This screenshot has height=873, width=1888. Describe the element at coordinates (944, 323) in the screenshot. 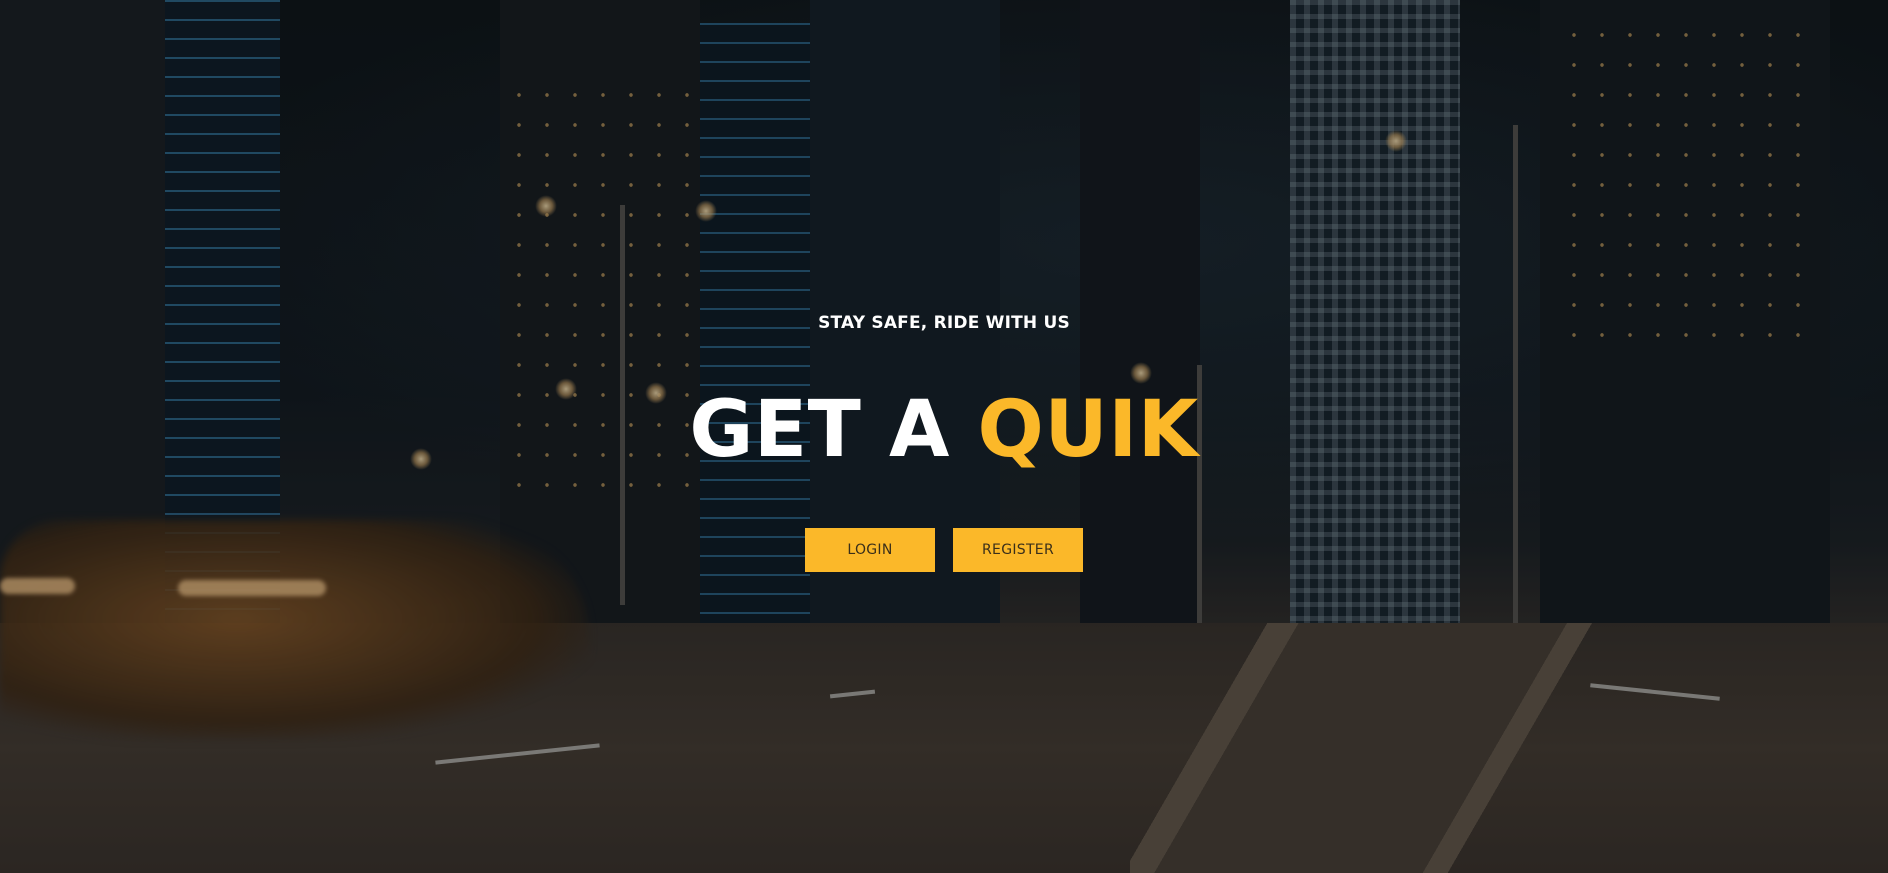

I see `hero-tagline: STAY SAFE, RIDE WITH US` at that location.